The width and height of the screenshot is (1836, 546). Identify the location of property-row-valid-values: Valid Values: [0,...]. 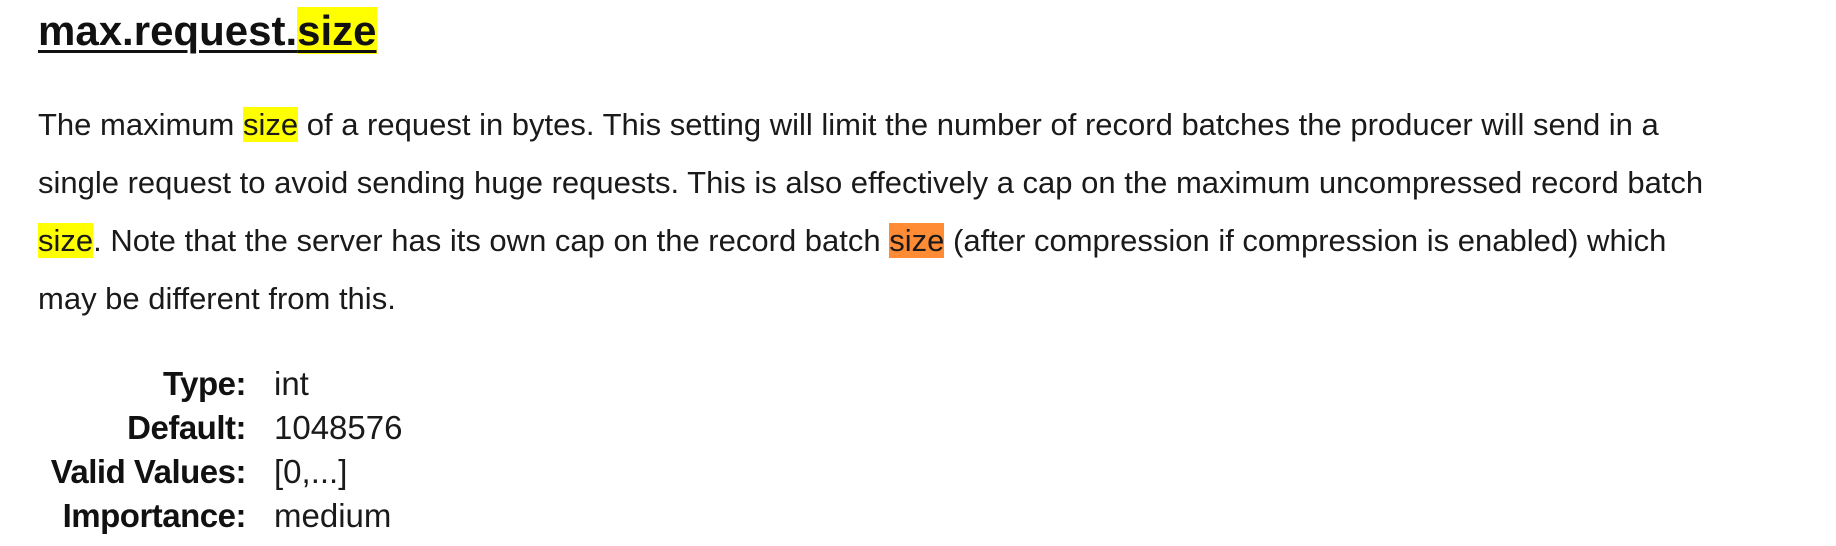
(220, 472).